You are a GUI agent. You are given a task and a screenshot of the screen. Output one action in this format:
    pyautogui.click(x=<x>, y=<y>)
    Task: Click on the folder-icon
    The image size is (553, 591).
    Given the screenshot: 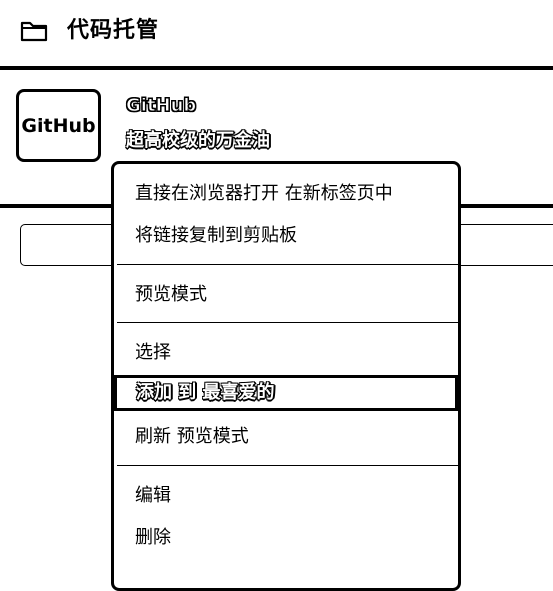 What is the action you would take?
    pyautogui.click(x=34, y=31)
    